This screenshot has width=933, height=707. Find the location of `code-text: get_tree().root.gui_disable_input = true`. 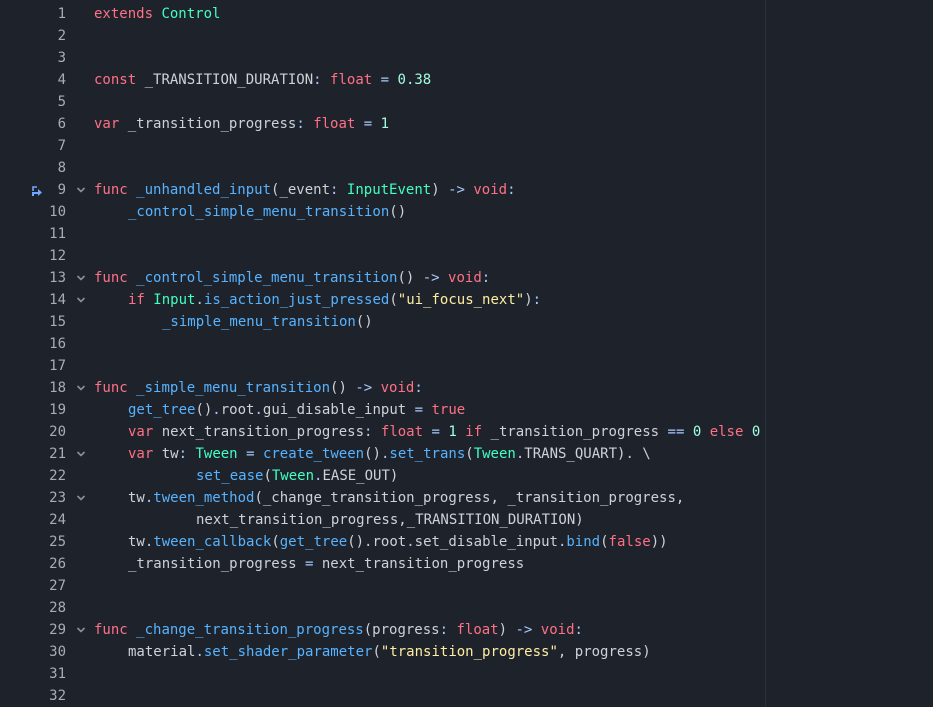

code-text: get_tree().root.gui_disable_input = true is located at coordinates (296, 410).